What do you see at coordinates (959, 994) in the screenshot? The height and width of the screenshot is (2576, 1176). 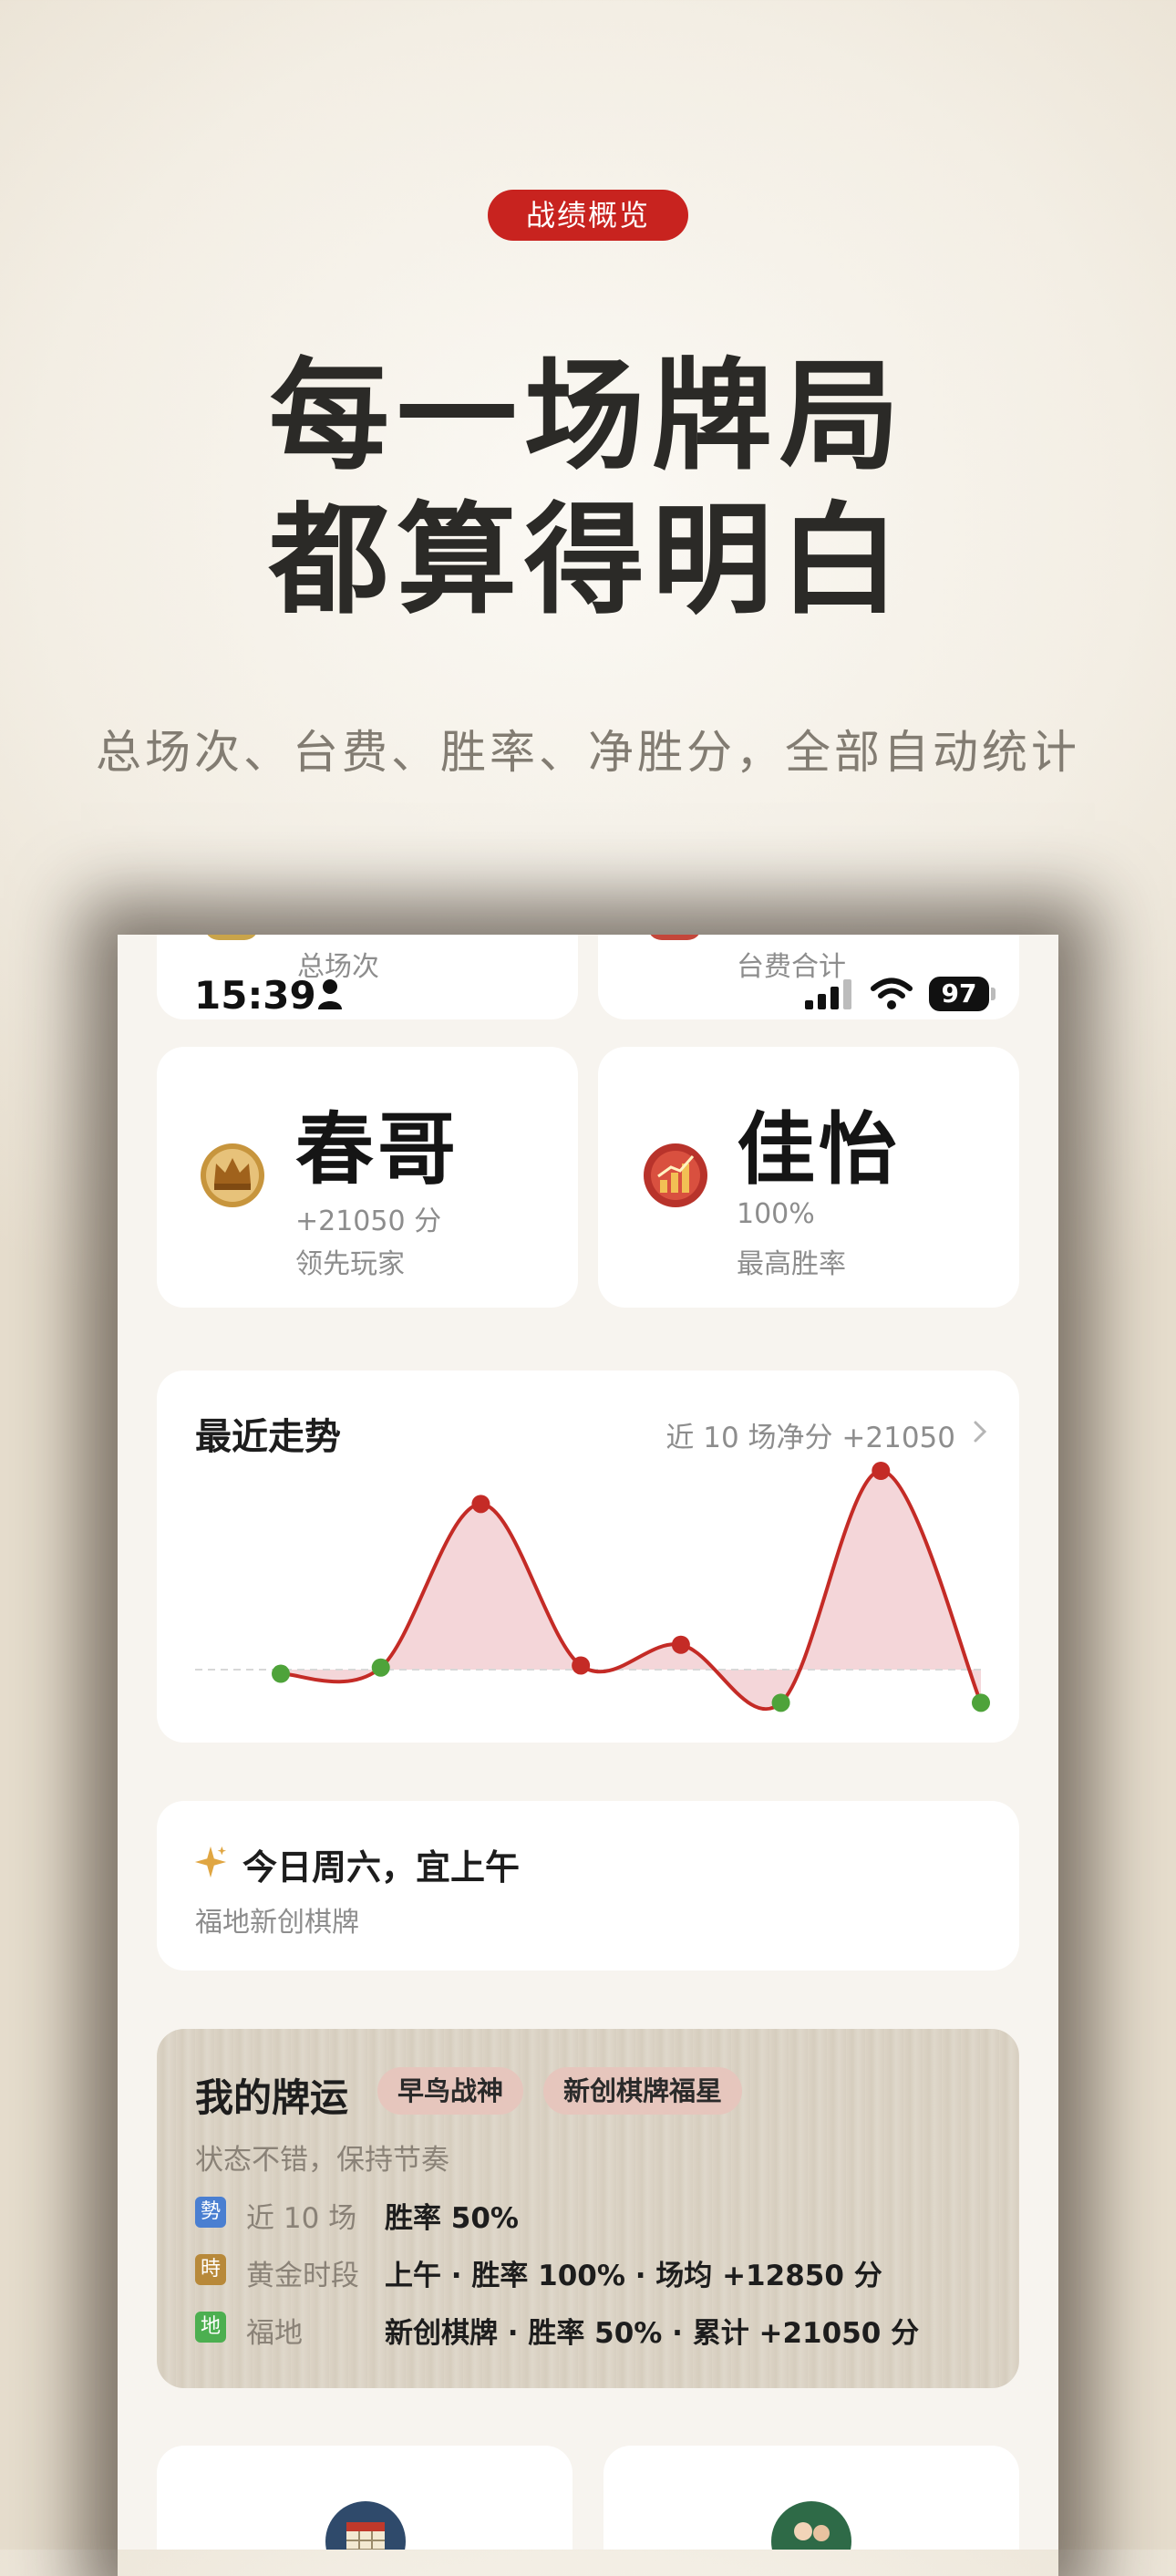 I see `battery-indicator: 97` at bounding box center [959, 994].